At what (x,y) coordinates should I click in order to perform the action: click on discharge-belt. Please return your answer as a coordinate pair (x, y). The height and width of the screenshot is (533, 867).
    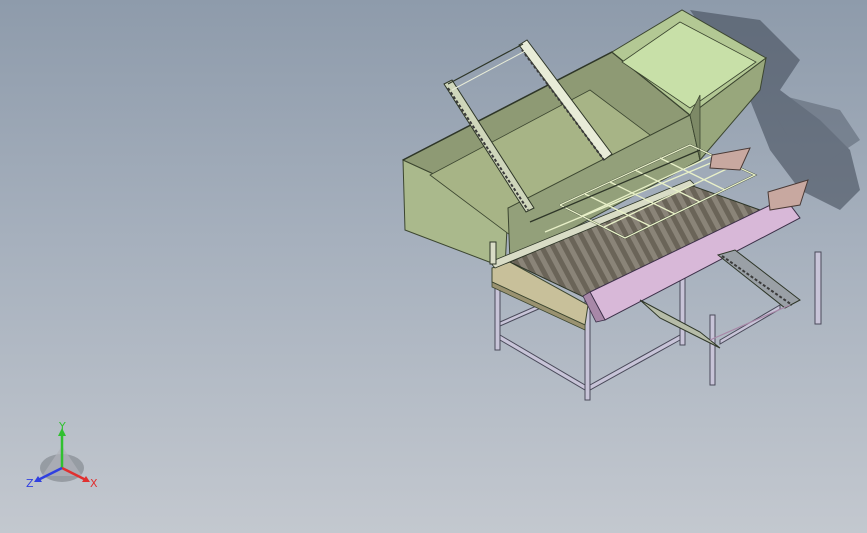
    Looking at the image, I should click on (758, 279).